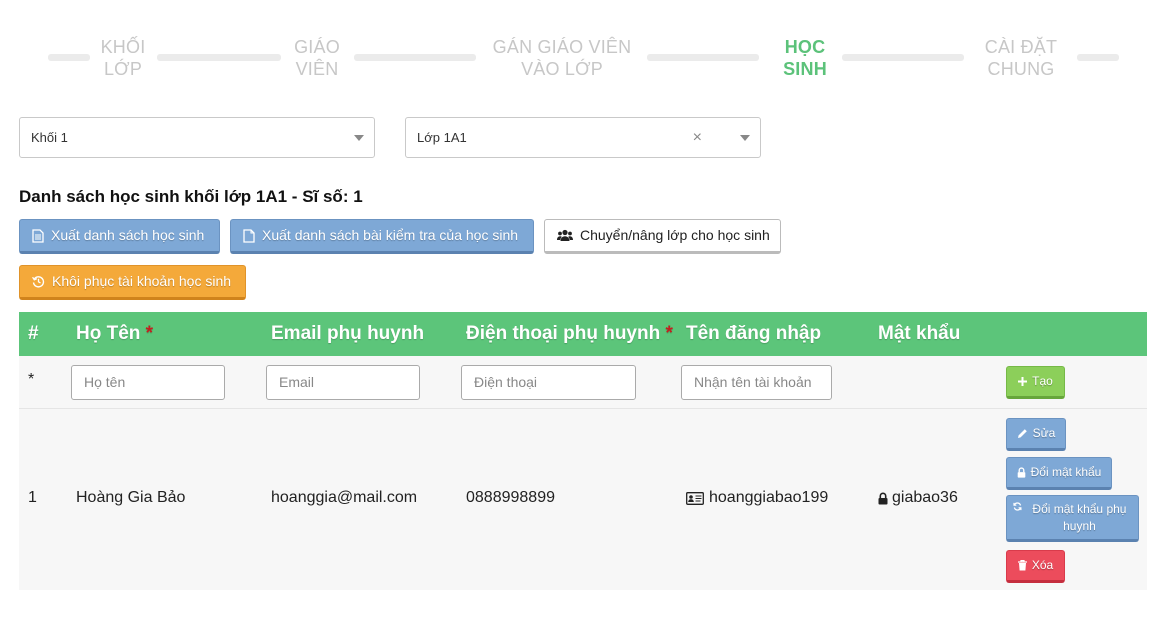  Describe the element at coordinates (344, 497) in the screenshot. I see `row-email: hoanggia@mail.com` at that location.